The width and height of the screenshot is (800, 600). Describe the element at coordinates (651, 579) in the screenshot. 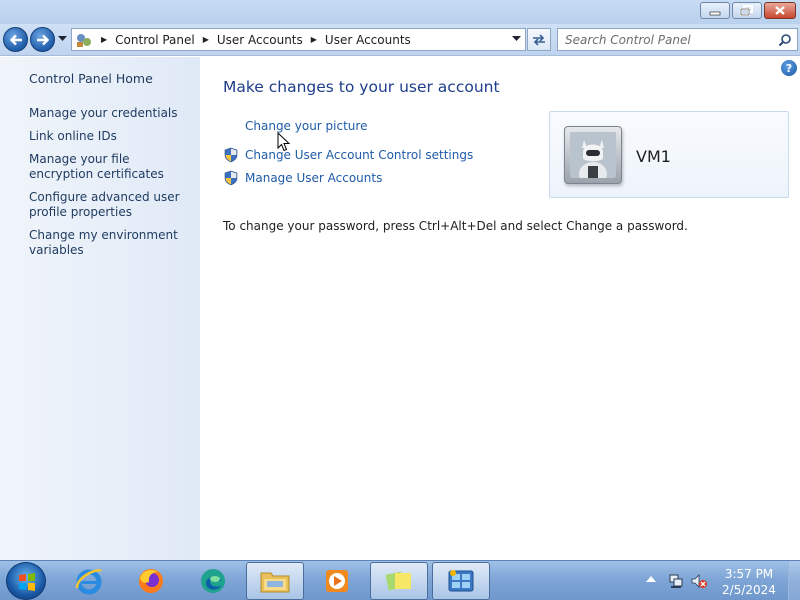

I see `show-hidden-icons-button` at that location.